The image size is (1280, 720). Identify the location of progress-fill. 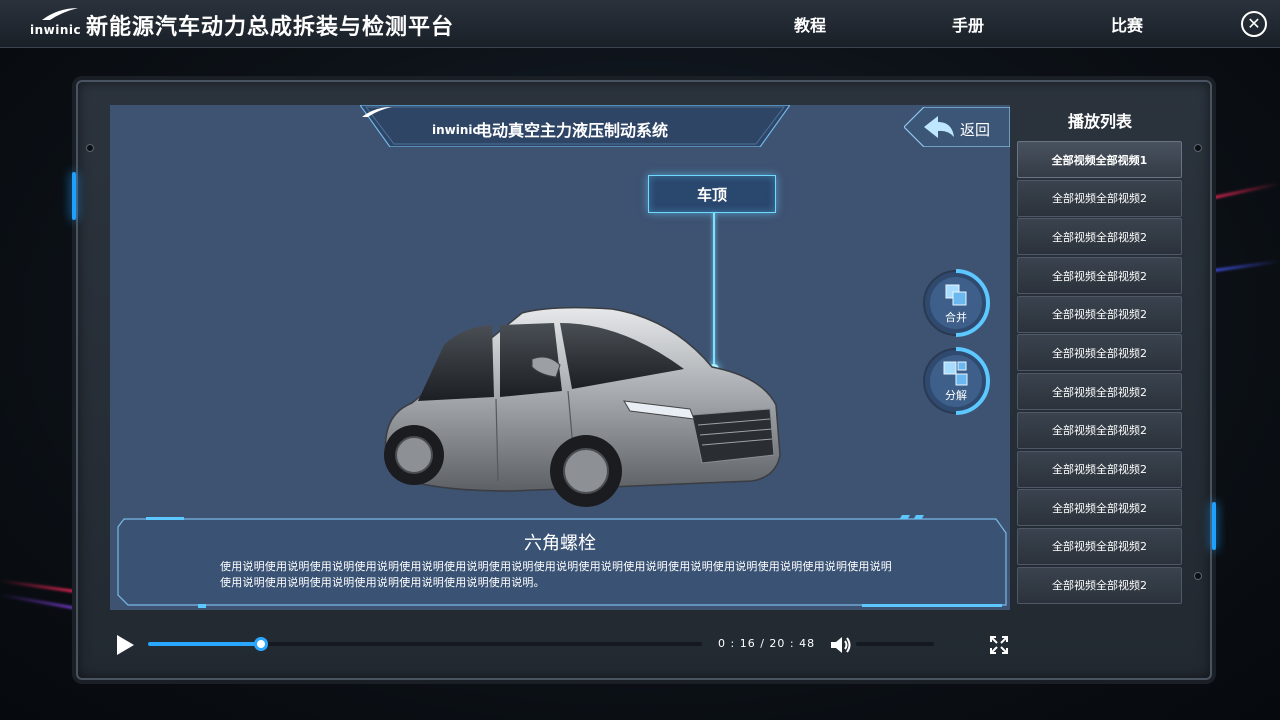
(205, 644).